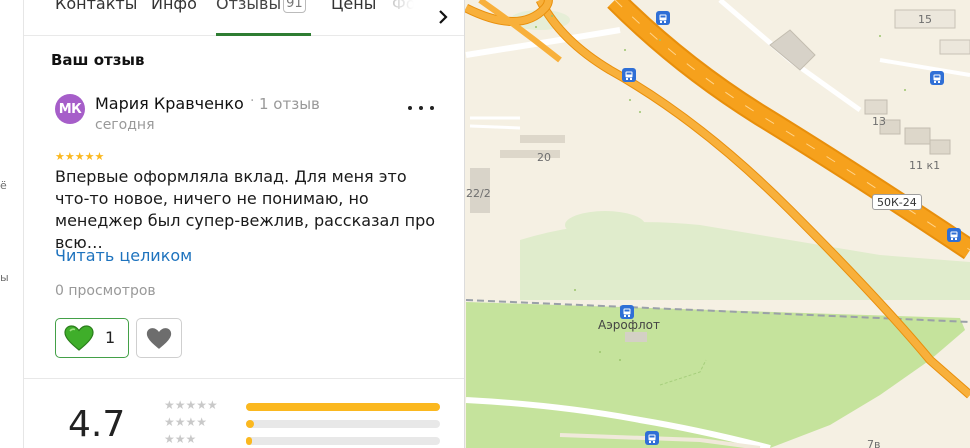 The height and width of the screenshot is (448, 970). I want to click on views-count: 0 просмотров, so click(105, 291).